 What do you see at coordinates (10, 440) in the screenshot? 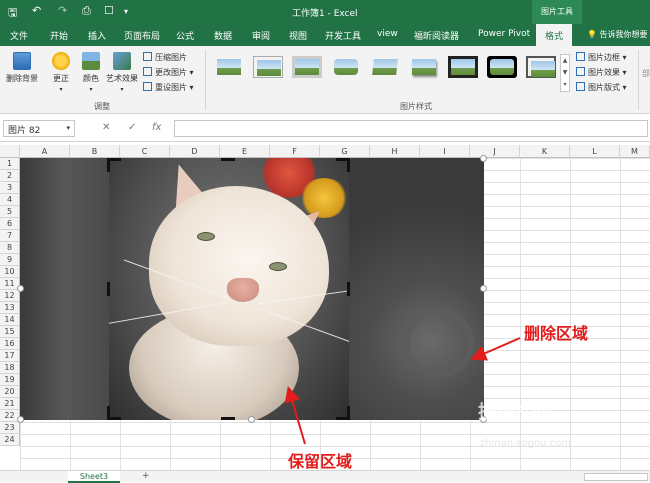
I see `row-header: 24` at bounding box center [10, 440].